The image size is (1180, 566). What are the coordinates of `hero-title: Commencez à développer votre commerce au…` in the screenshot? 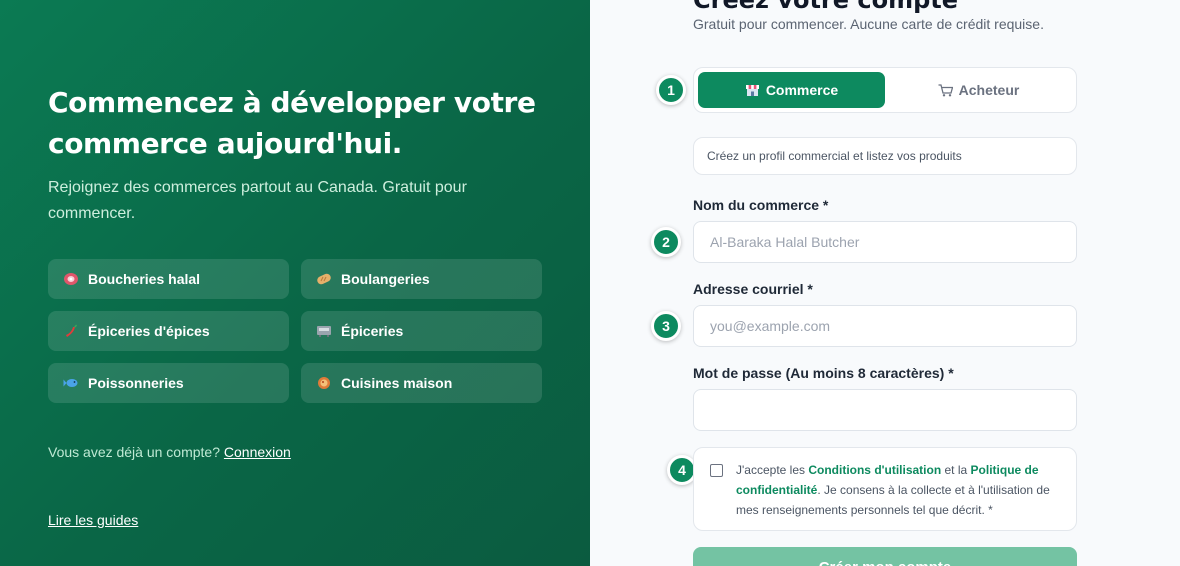 It's located at (292, 123).